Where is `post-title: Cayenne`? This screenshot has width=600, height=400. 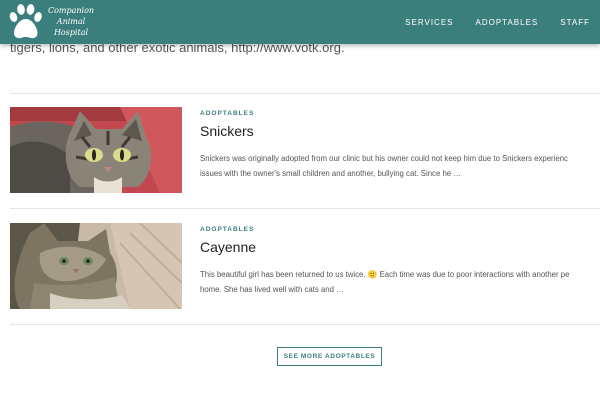 post-title: Cayenne is located at coordinates (228, 247).